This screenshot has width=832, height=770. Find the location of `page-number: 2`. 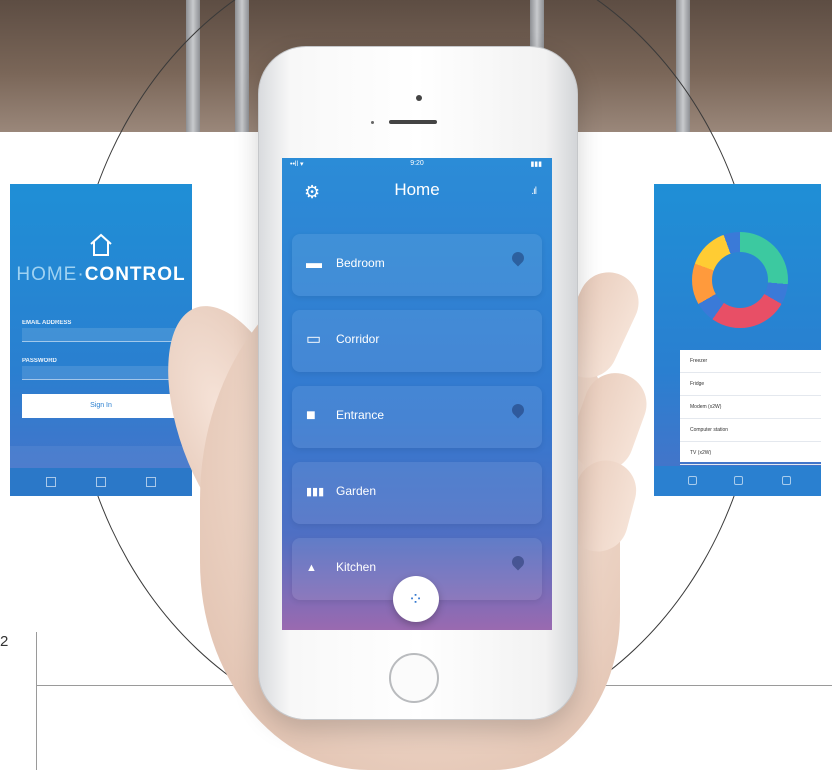

page-number: 2 is located at coordinates (4, 641).